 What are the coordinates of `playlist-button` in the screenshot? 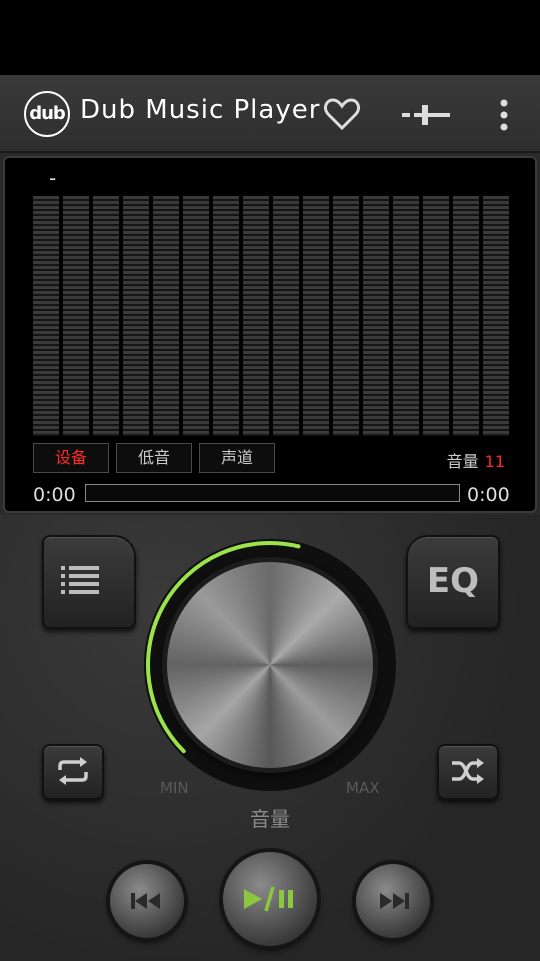 It's located at (89, 582).